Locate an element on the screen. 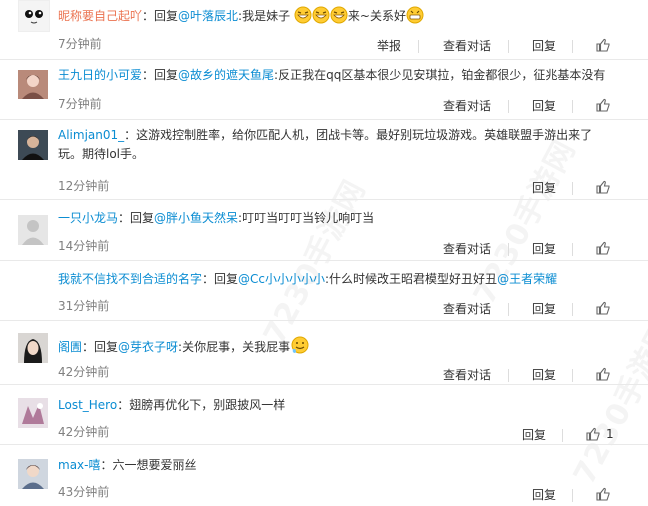 The image size is (648, 506). comment-item: 阁圊：回复@芽衣子呀:关你屁事，关我屁事 42分钟前 查看对话 回复 is located at coordinates (324, 353).